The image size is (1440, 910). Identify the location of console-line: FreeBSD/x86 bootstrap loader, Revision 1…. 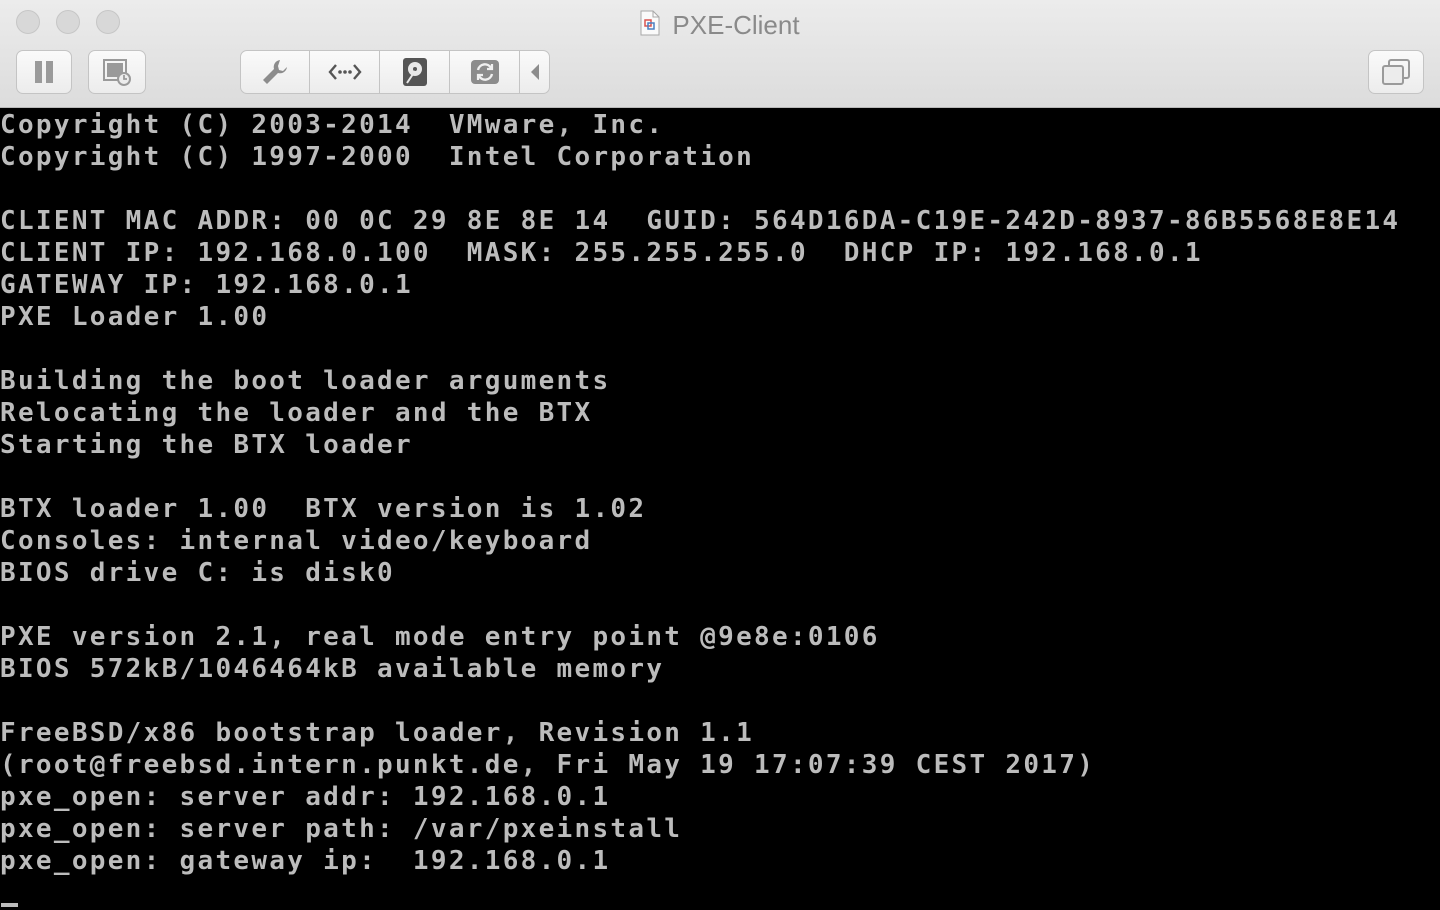
(377, 733).